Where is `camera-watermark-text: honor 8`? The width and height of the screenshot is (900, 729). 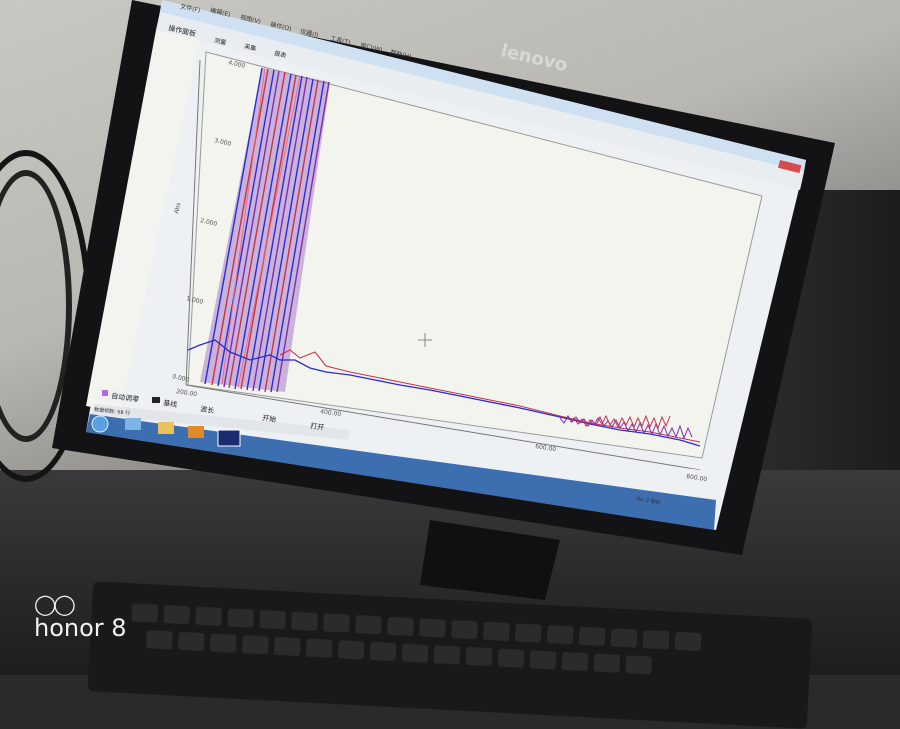 camera-watermark-text: honor 8 is located at coordinates (80, 628).